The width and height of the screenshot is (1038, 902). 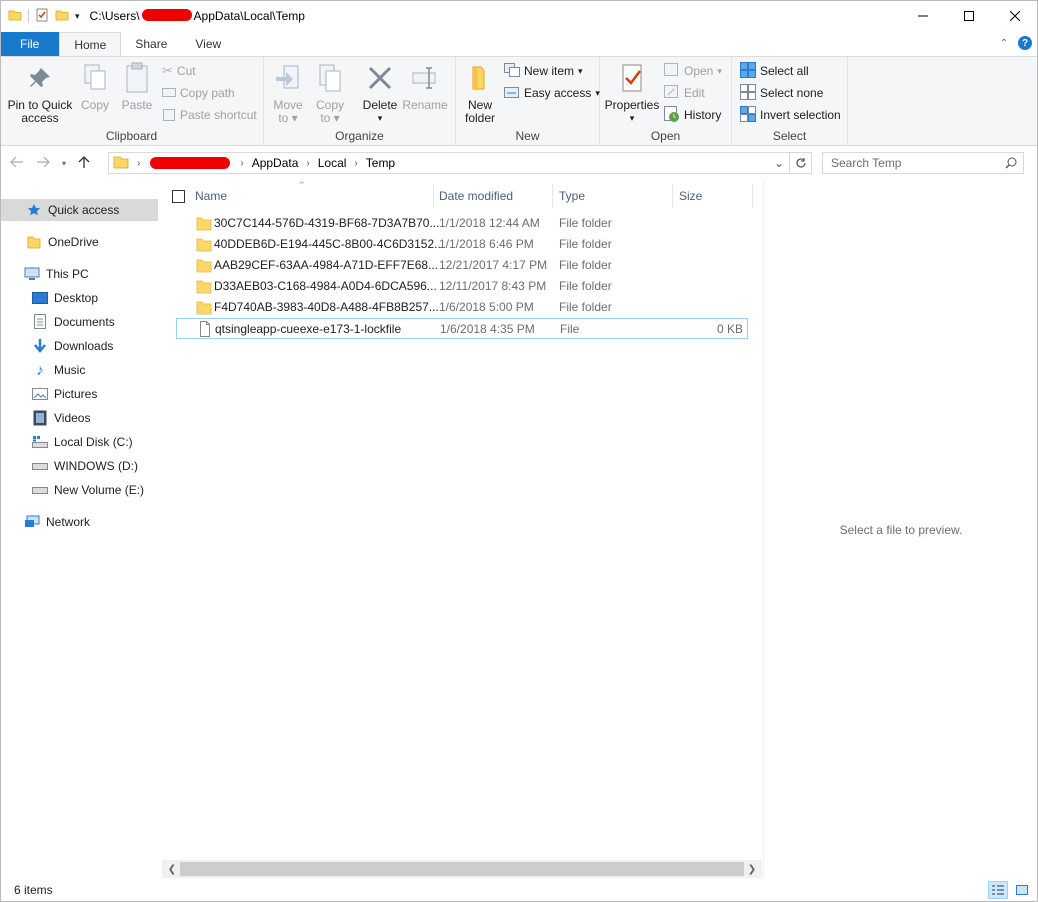 I want to click on copy-path-button: Copy path, so click(x=198, y=93).